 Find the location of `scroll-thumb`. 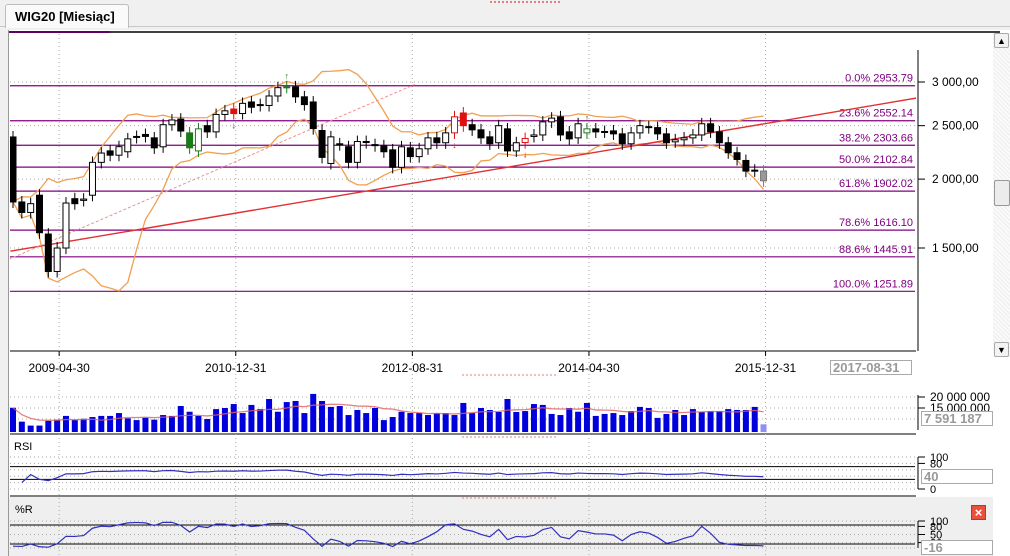

scroll-thumb is located at coordinates (1002, 193).